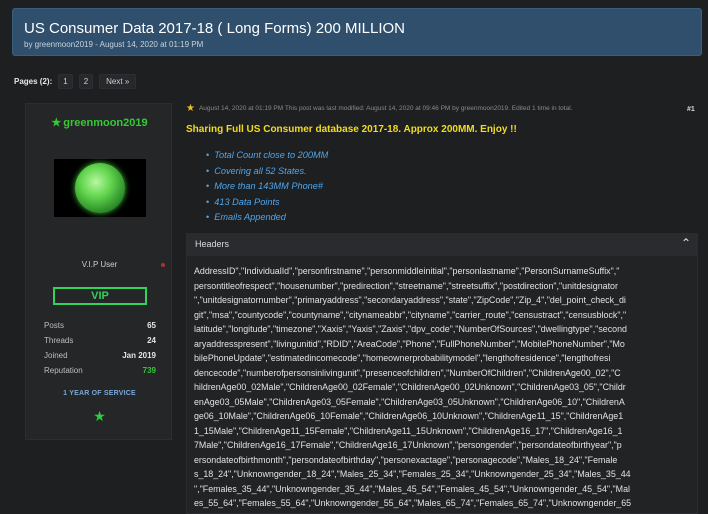 This screenshot has height=514, width=708. I want to click on list-item: Total Count close to 200MM, so click(267, 158).